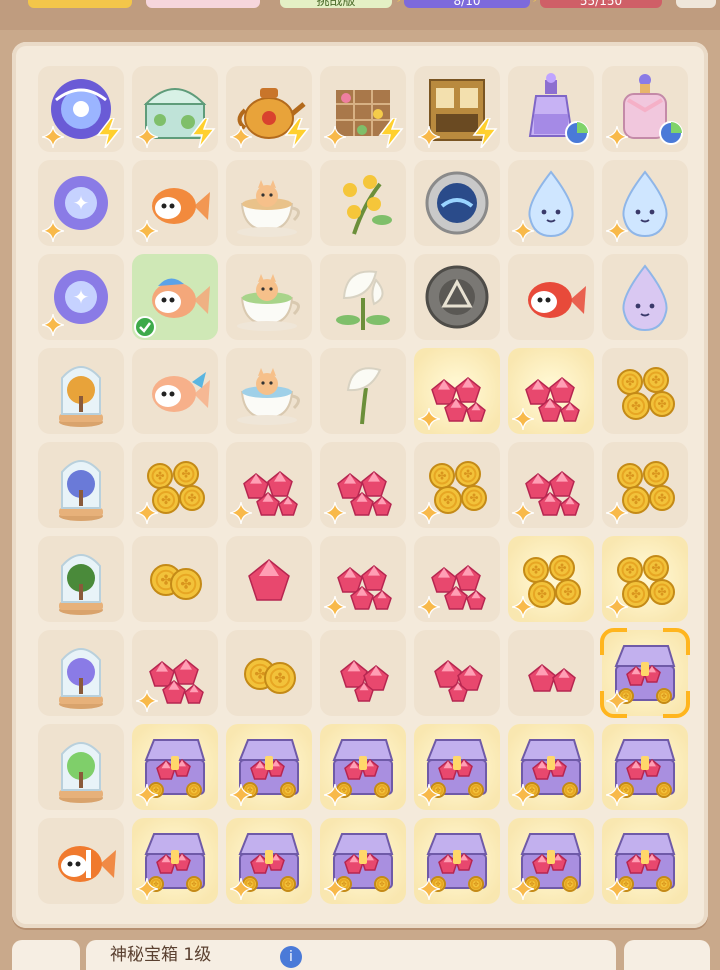 Image resolution: width=720 pixels, height=970 pixels. I want to click on green-plant-jar-icon, so click(81, 767).